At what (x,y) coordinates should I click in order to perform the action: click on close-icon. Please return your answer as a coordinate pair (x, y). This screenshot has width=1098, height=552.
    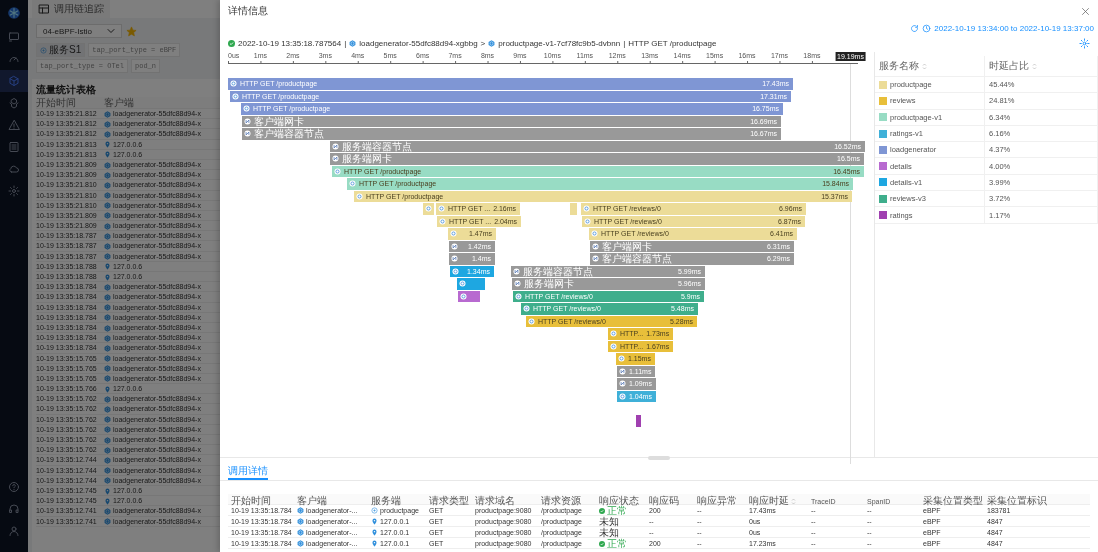
    Looking at the image, I should click on (1085, 11).